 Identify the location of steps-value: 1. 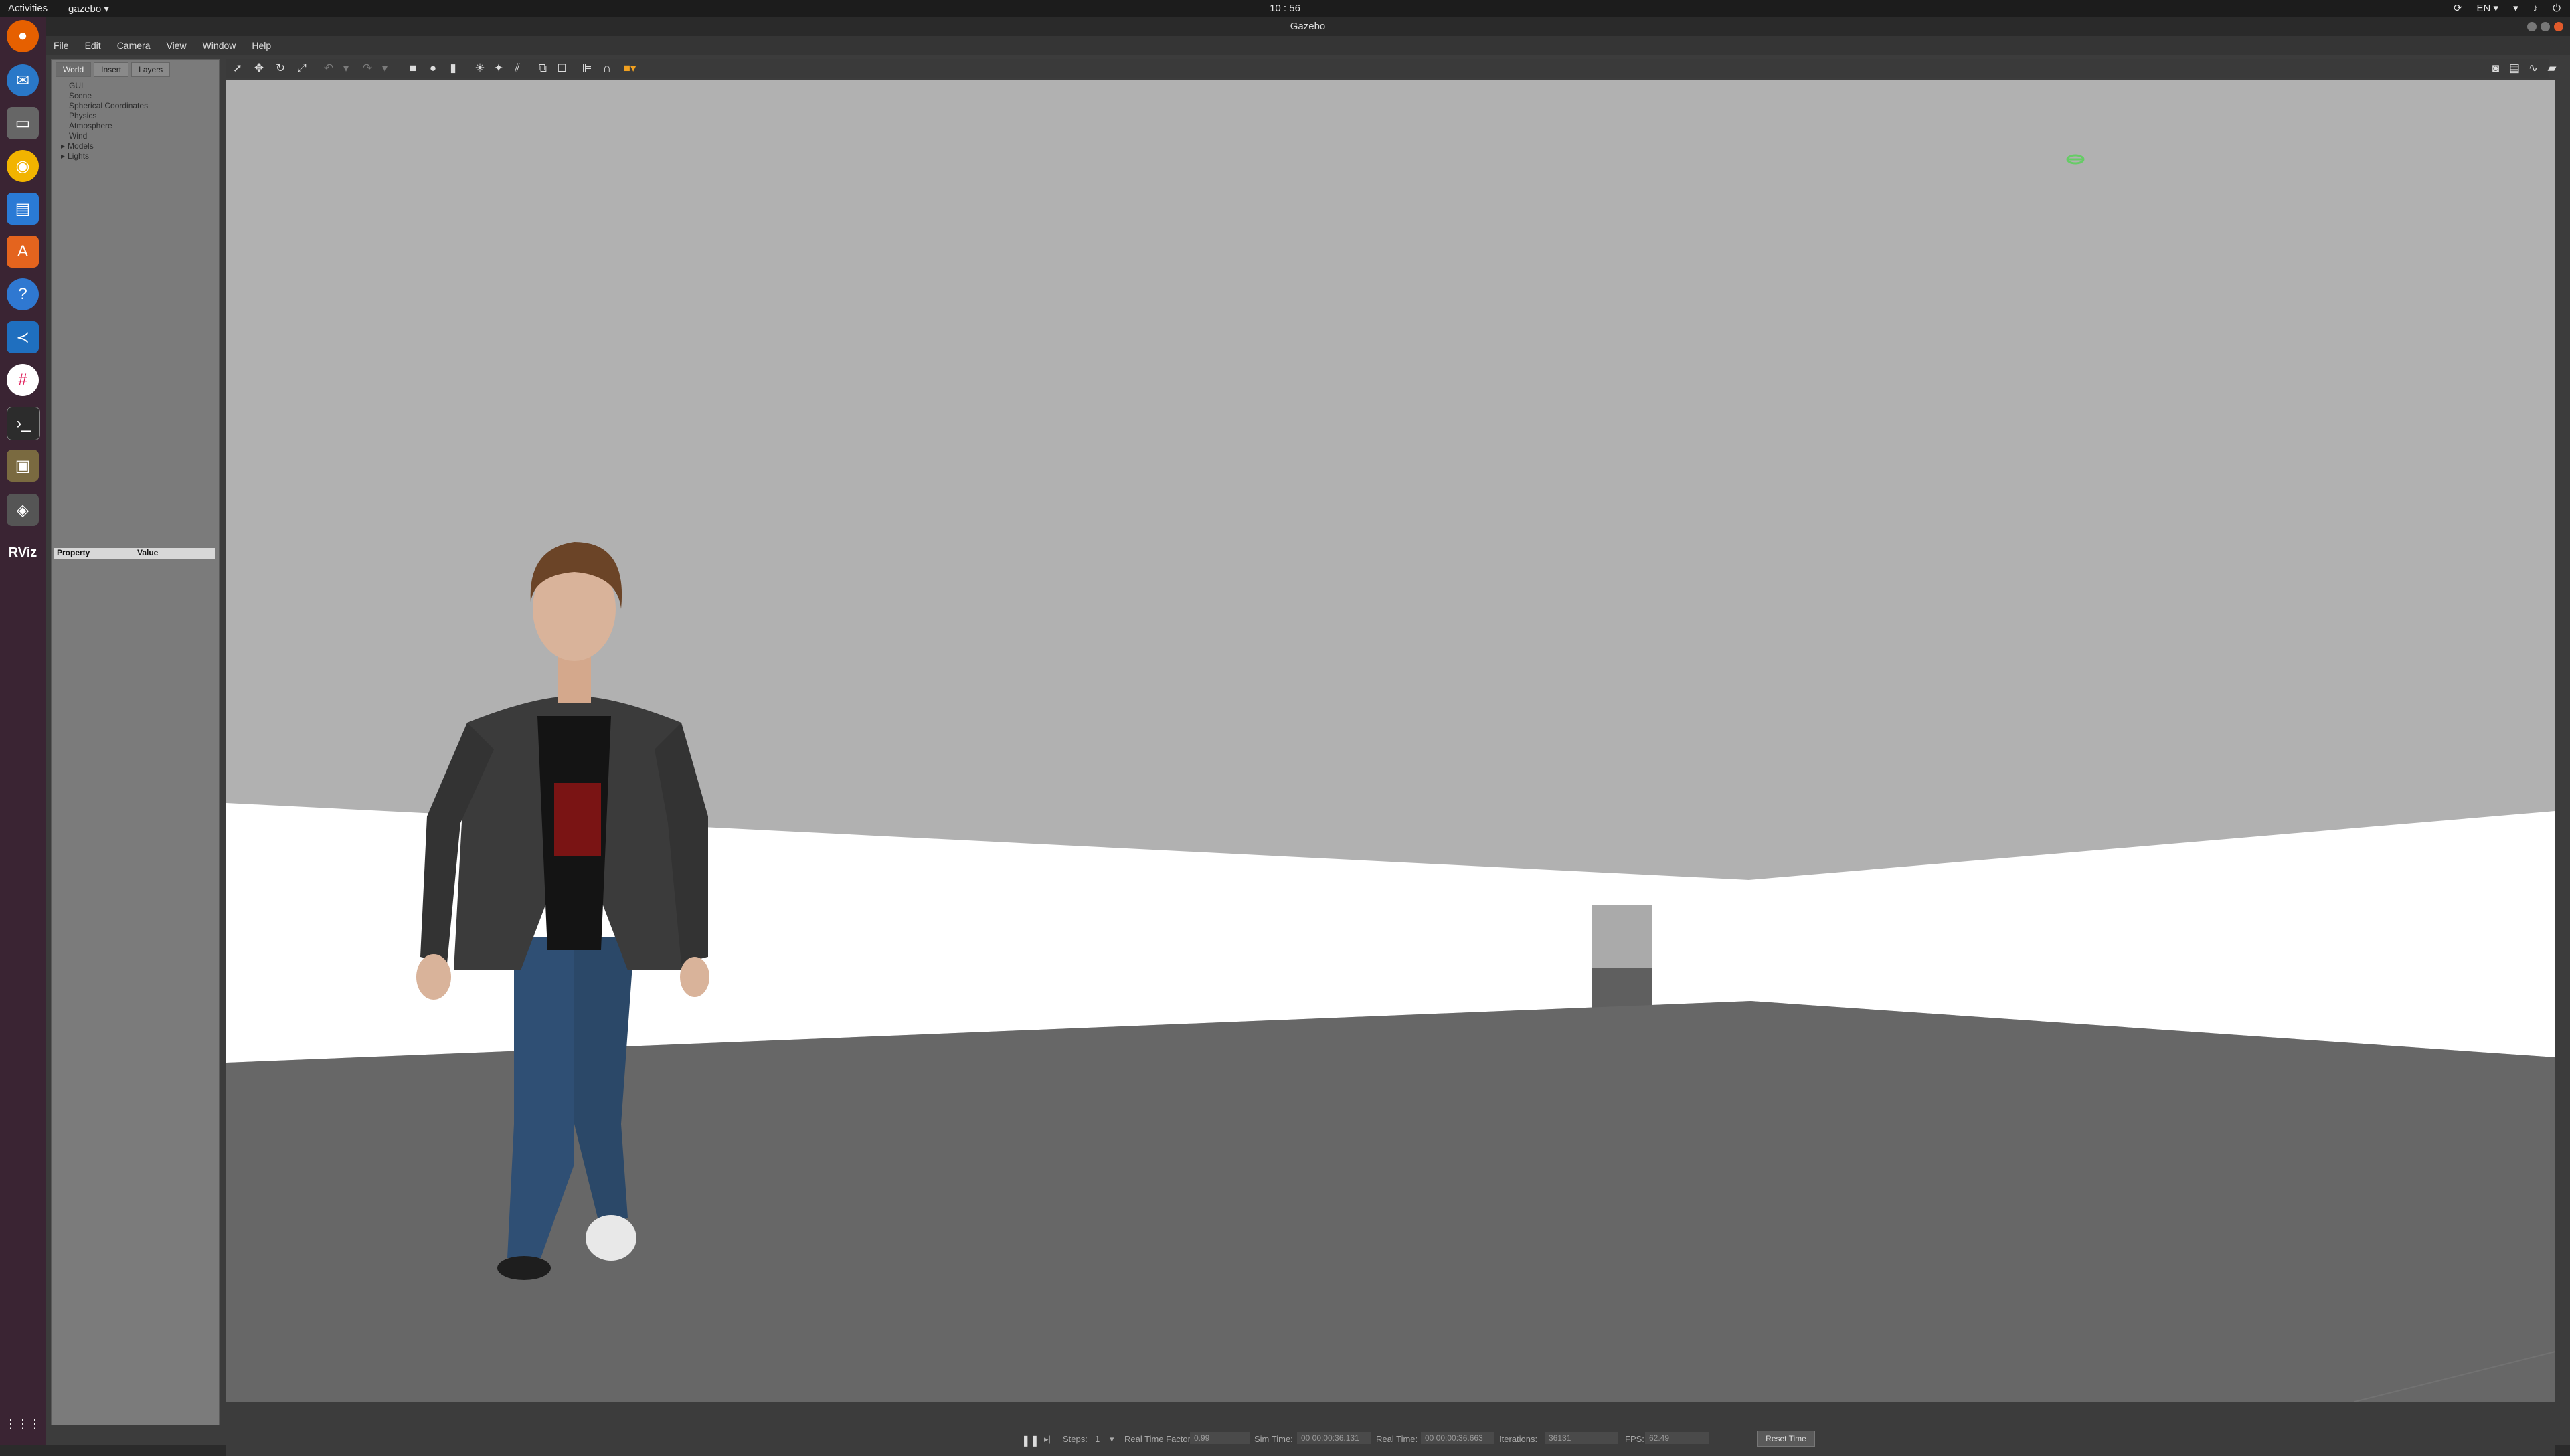
(1098, 1439).